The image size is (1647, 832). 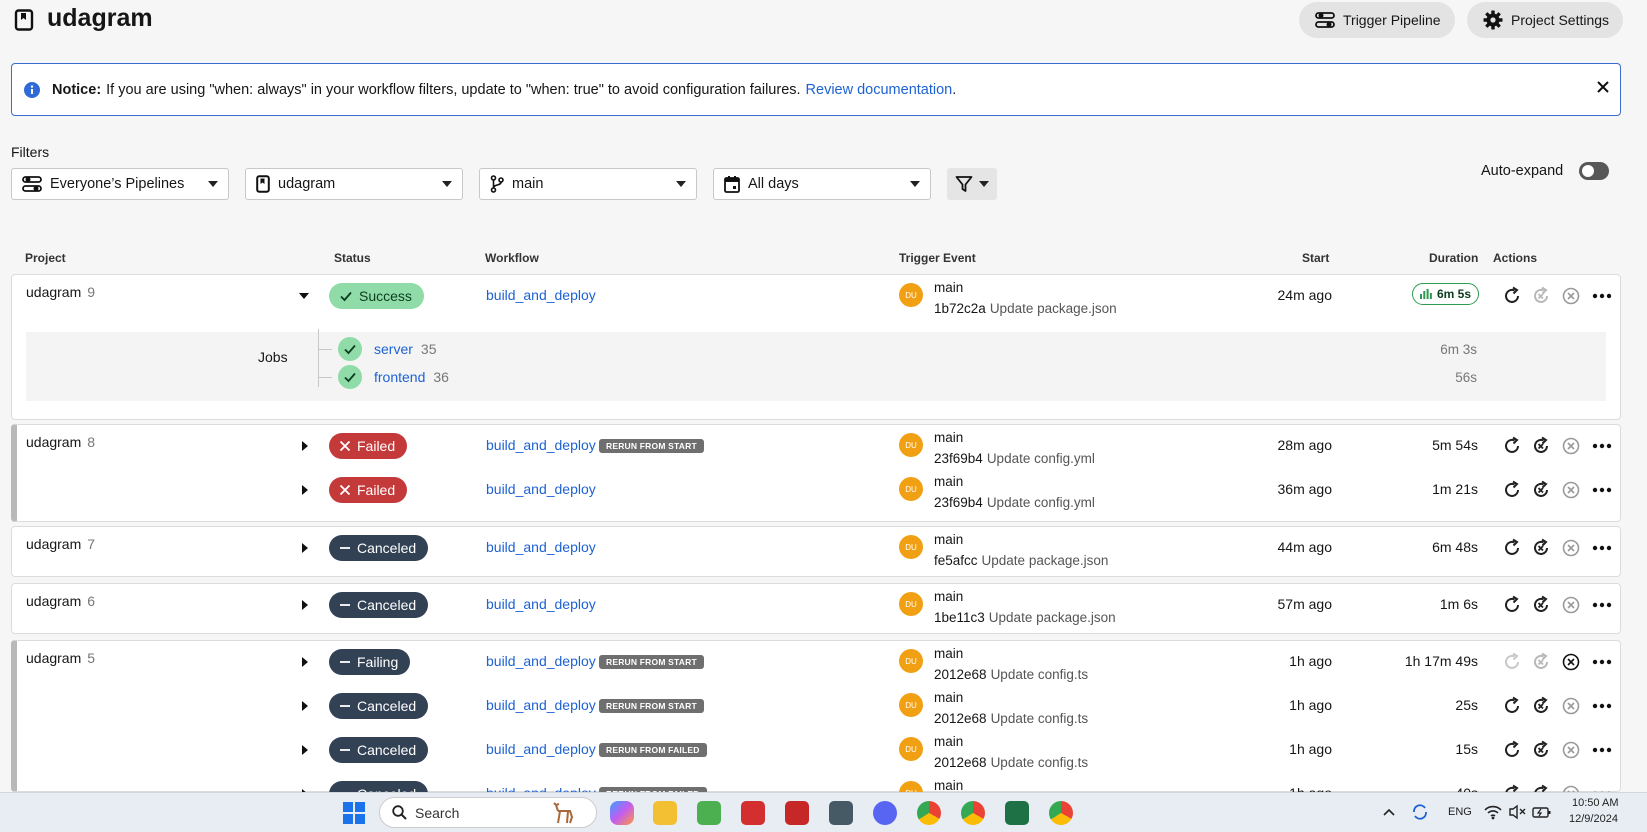 I want to click on pipelines-filter-dropdown: Everyone’s Pipelines, so click(x=120, y=184).